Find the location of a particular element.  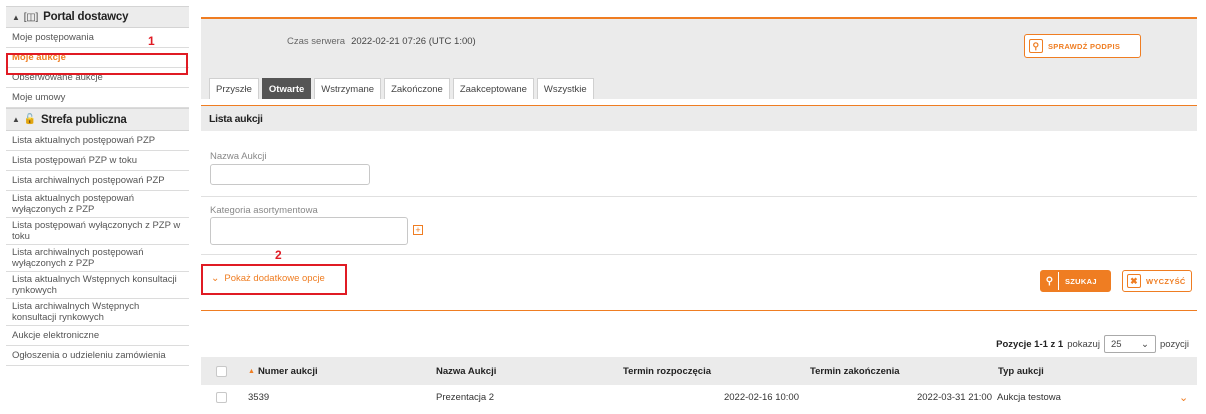

cell-auction-name: Prezentacja 2 is located at coordinates (465, 397).